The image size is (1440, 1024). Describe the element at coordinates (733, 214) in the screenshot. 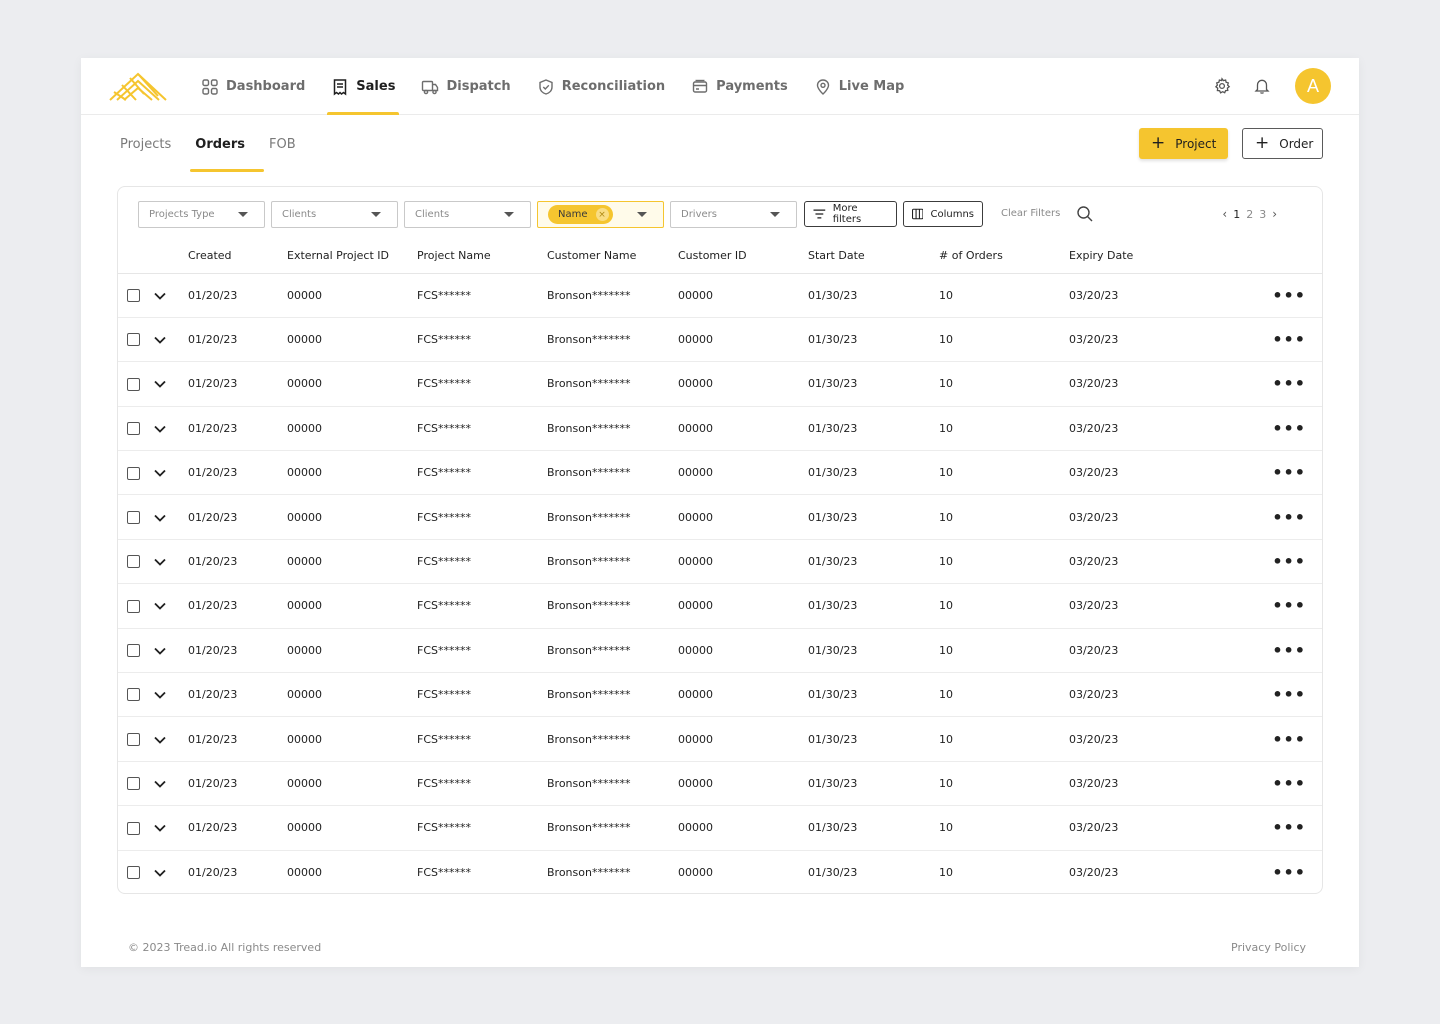

I see `drivers-select: Drivers` at that location.